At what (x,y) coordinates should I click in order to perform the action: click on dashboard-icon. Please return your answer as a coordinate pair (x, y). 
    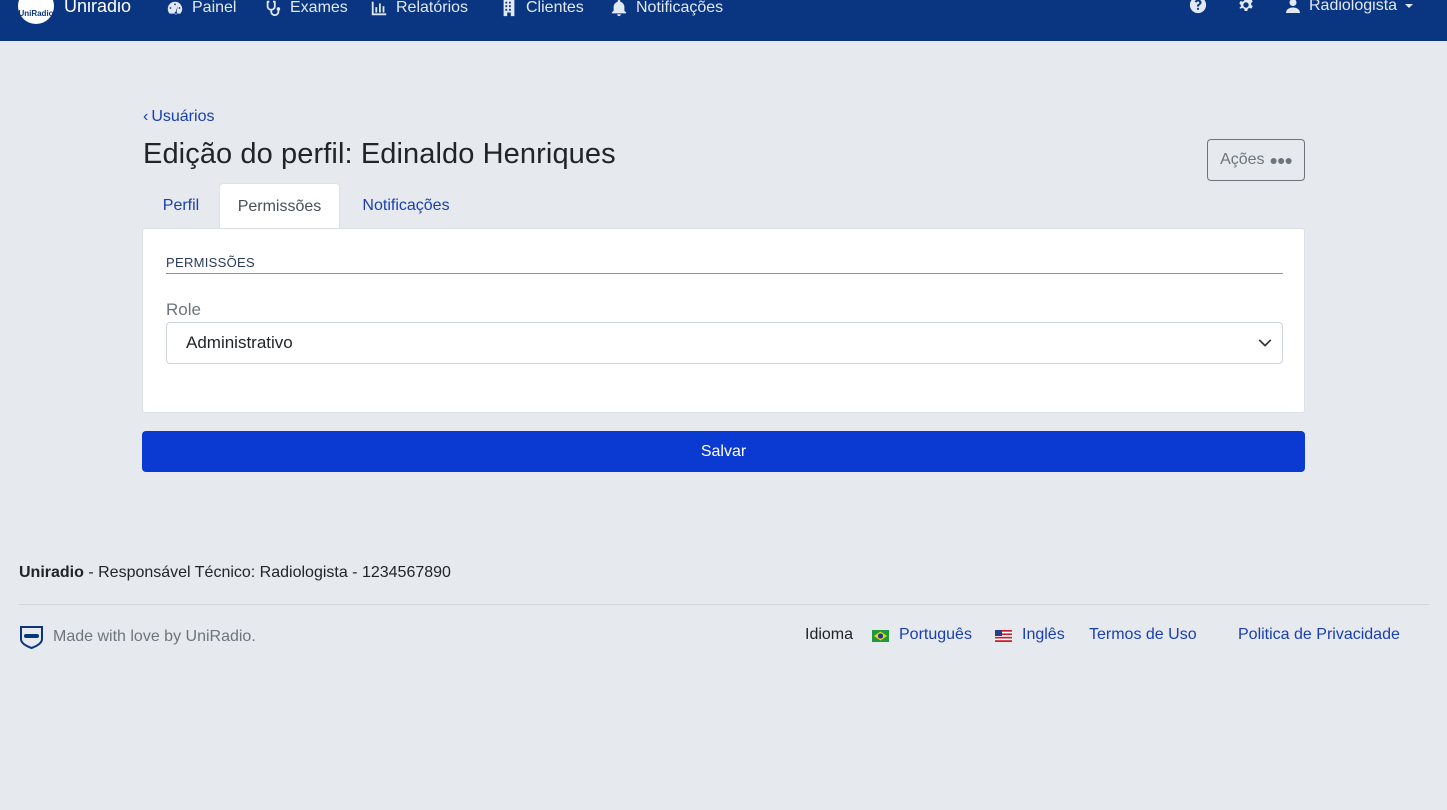
    Looking at the image, I should click on (175, 8).